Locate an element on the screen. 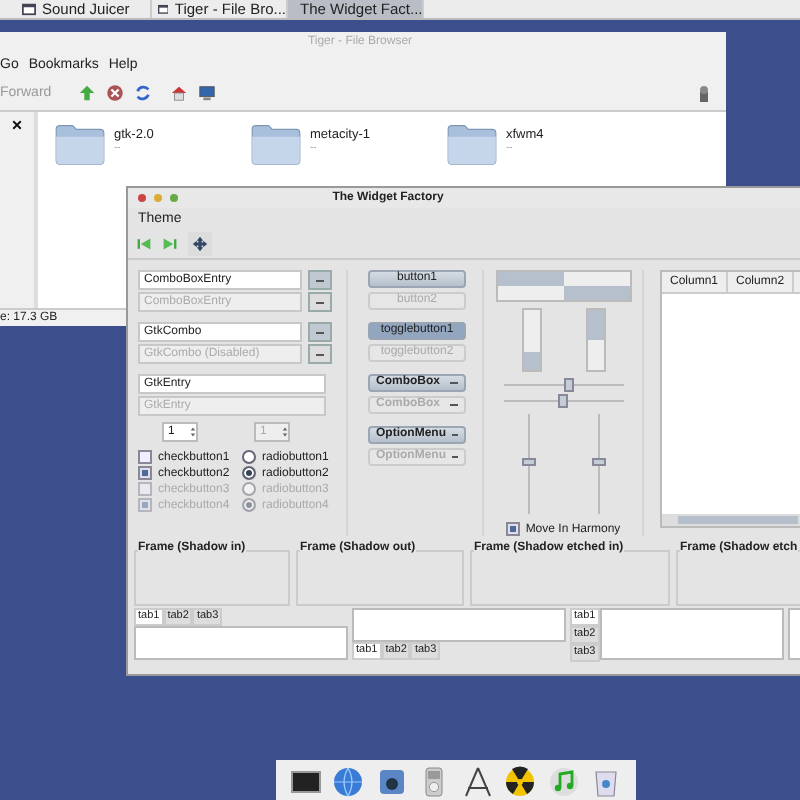 The width and height of the screenshot is (800, 800). go-first-icon is located at coordinates (144, 244).